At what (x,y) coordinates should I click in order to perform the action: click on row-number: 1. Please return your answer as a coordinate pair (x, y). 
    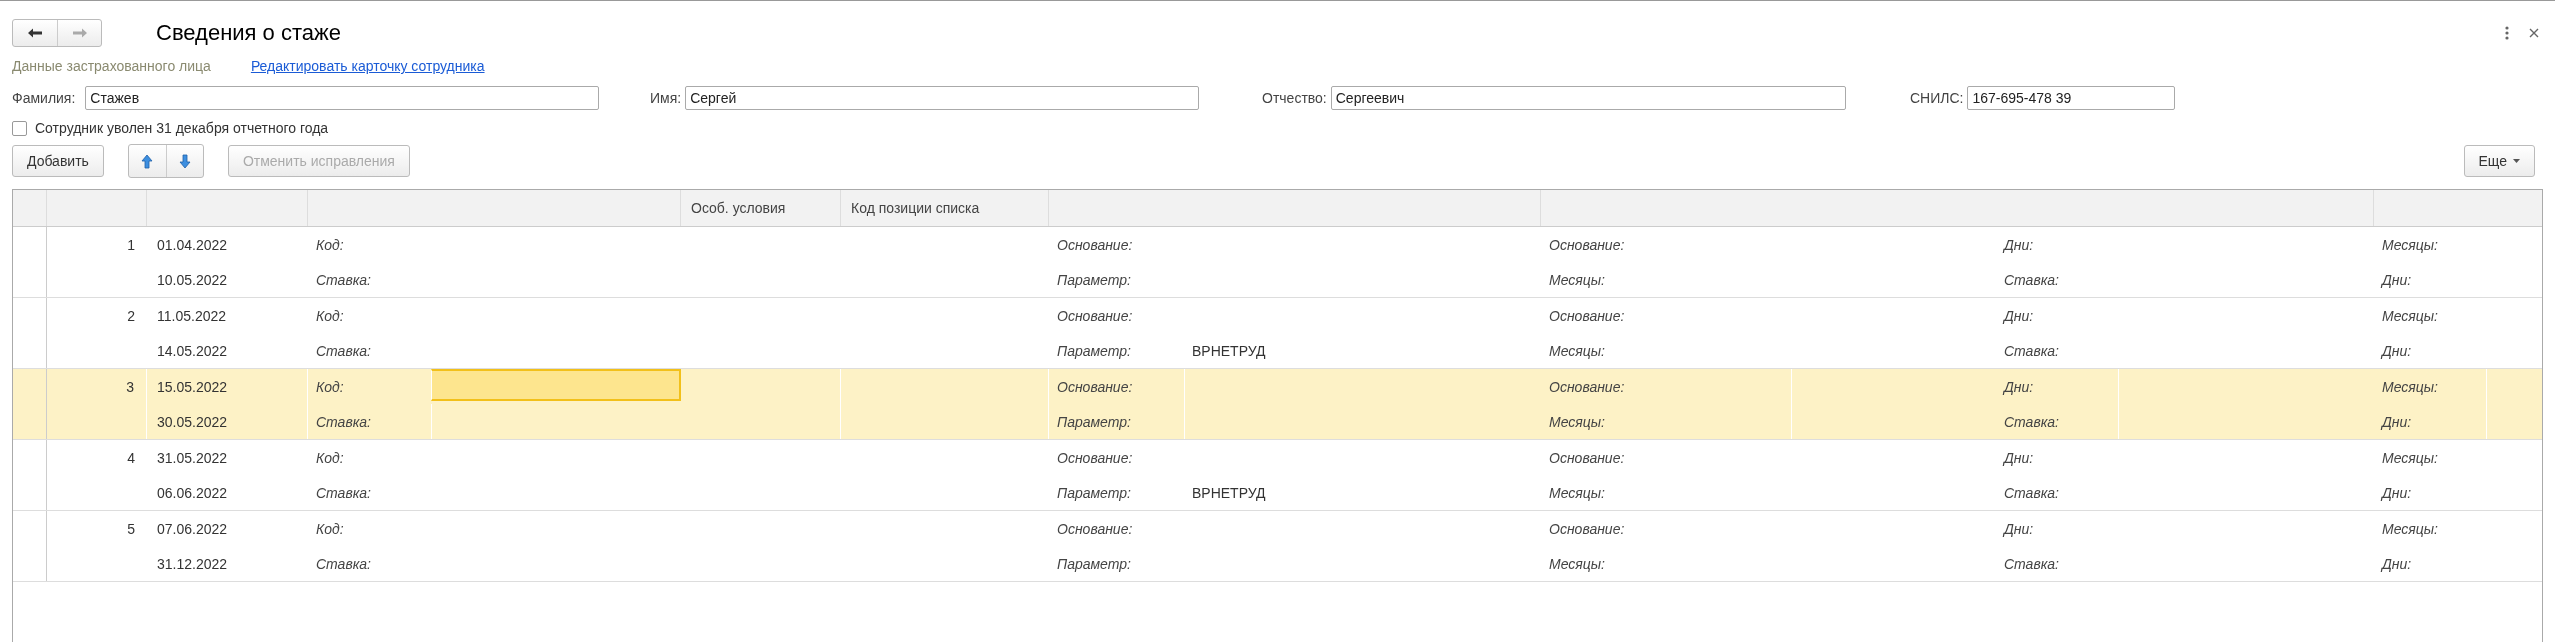
    Looking at the image, I should click on (131, 245).